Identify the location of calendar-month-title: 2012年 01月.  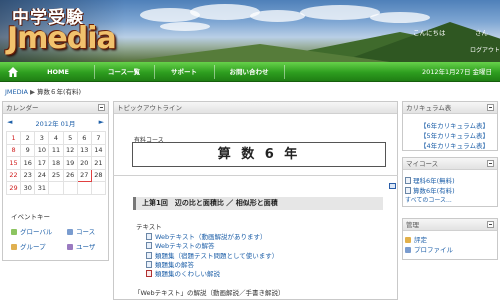
(55, 123).